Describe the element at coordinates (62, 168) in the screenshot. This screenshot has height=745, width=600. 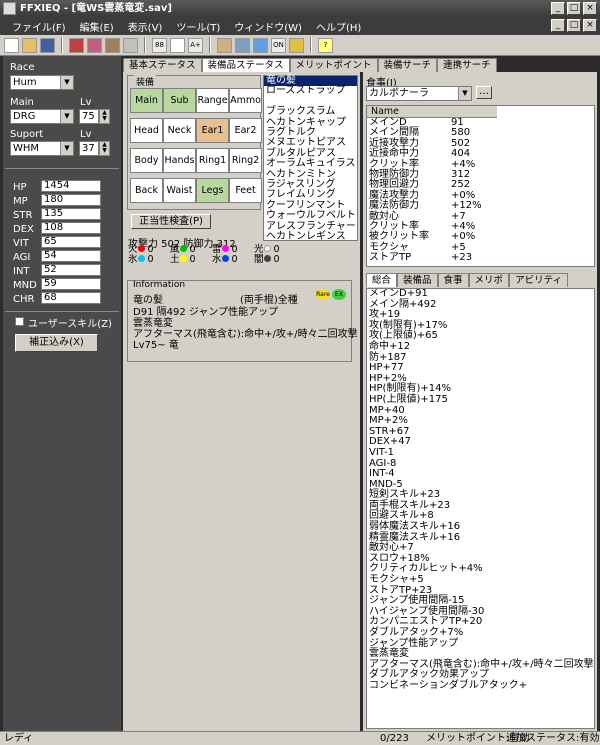
I see `divider` at that location.